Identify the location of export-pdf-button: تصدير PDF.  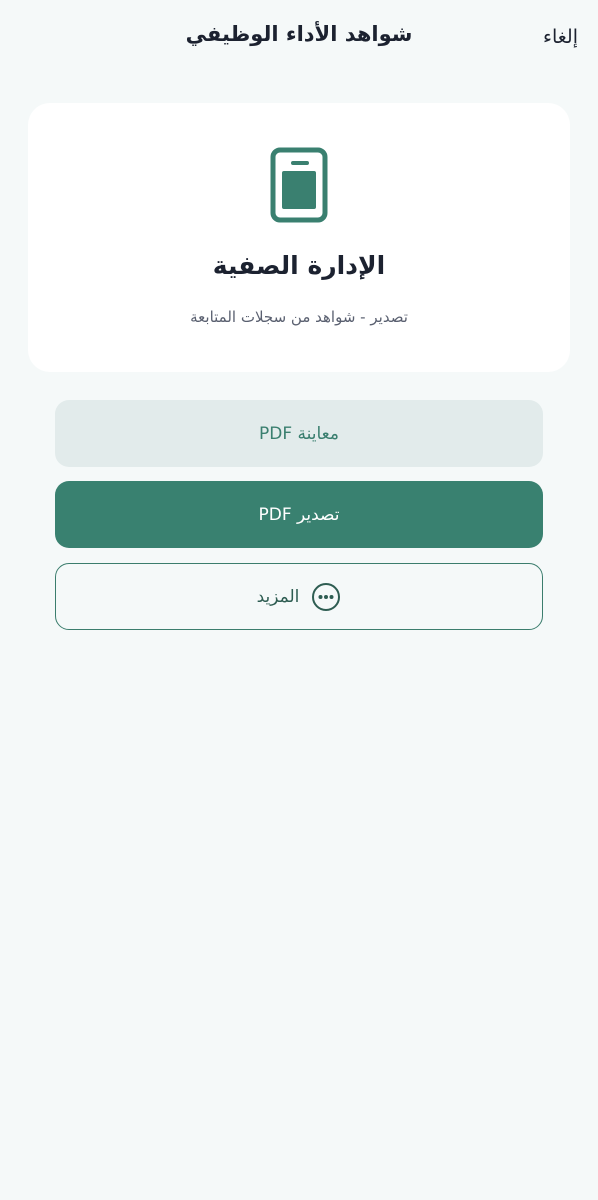
(299, 514).